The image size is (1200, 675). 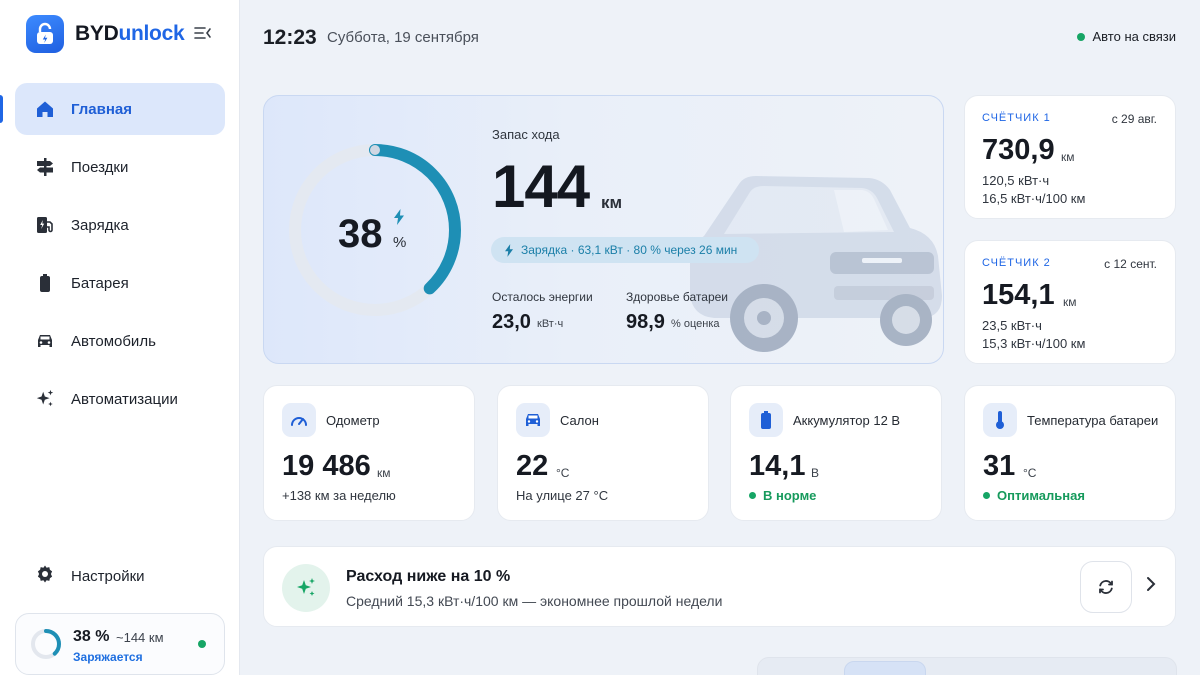 What do you see at coordinates (695, 324) in the screenshot?
I see `battery-health-unit: % оценка` at bounding box center [695, 324].